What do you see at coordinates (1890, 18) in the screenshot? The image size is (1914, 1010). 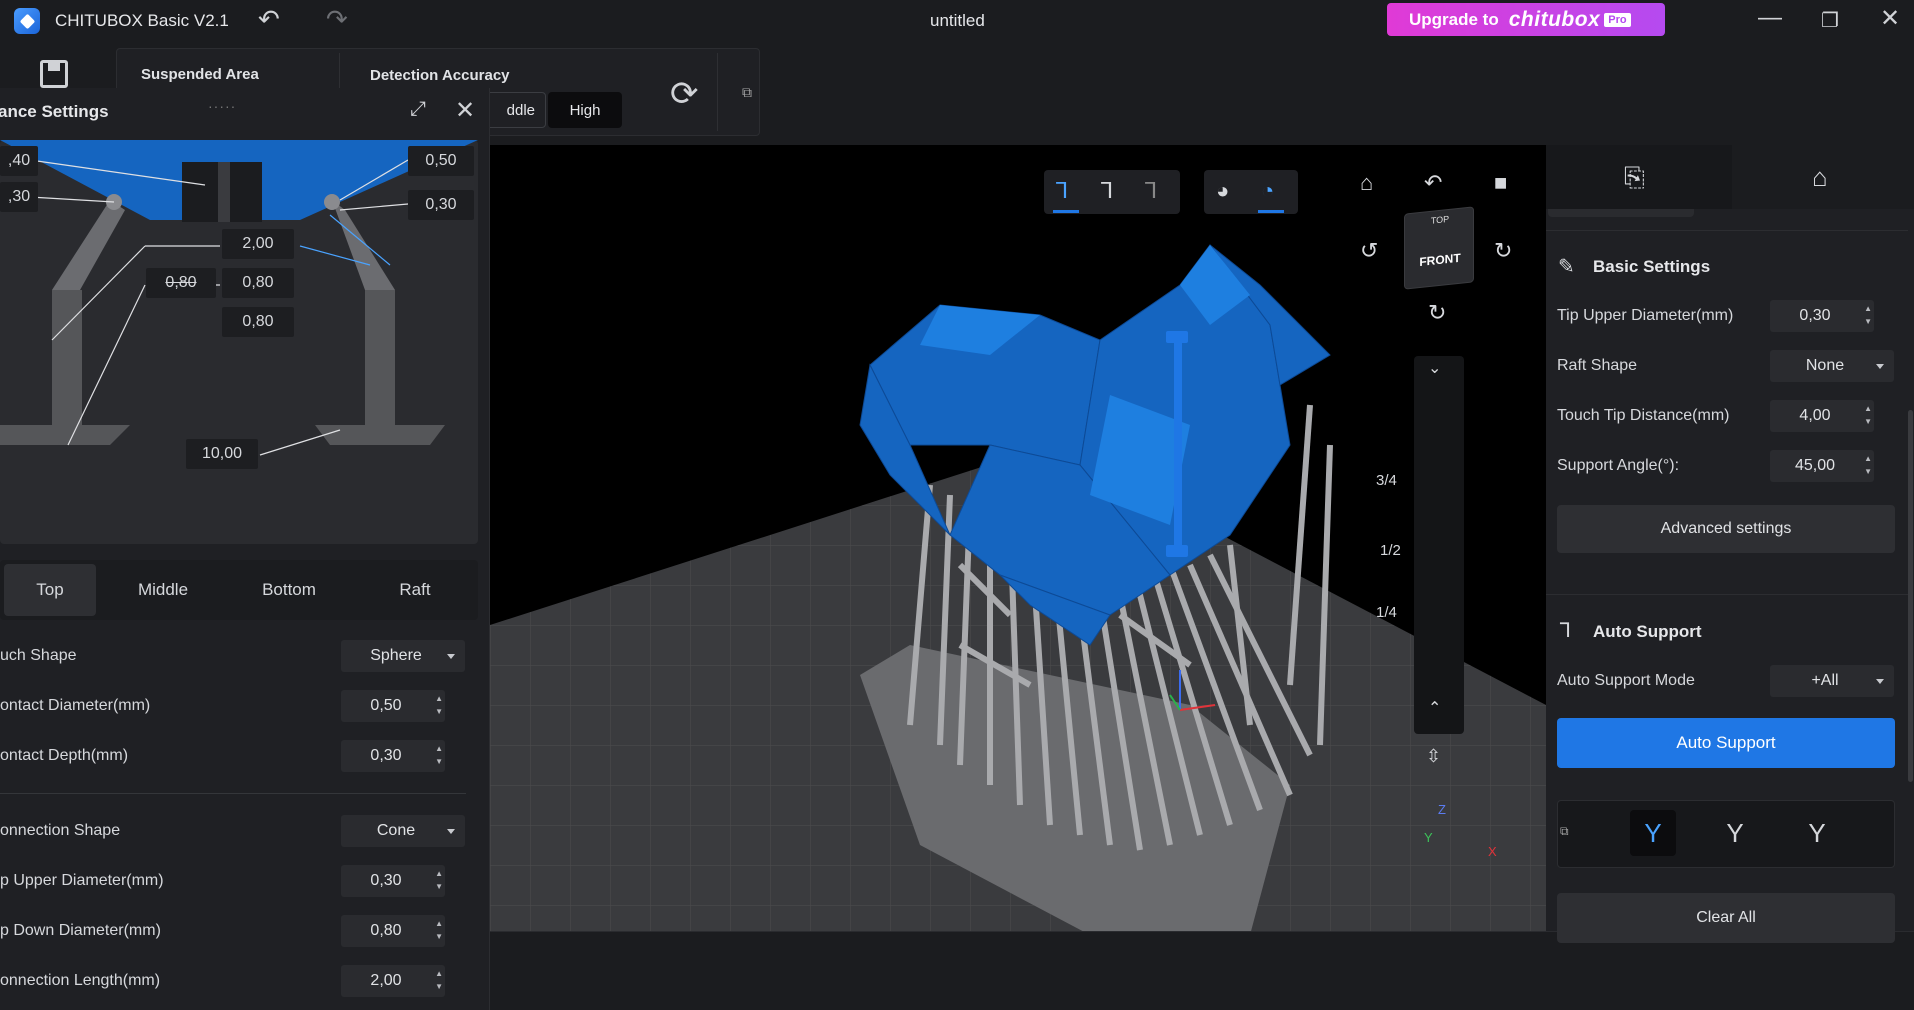 I see `close-window-icon: ✕` at bounding box center [1890, 18].